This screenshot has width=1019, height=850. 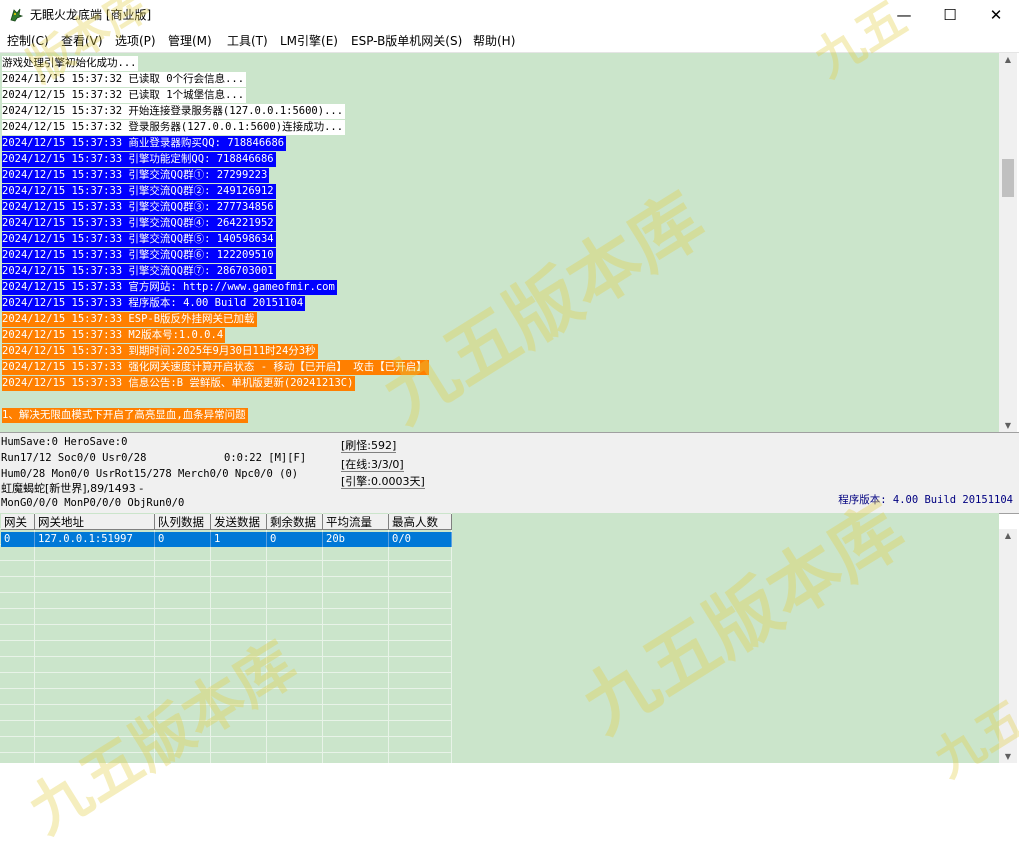 I want to click on close-icon: ✕, so click(x=996, y=15).